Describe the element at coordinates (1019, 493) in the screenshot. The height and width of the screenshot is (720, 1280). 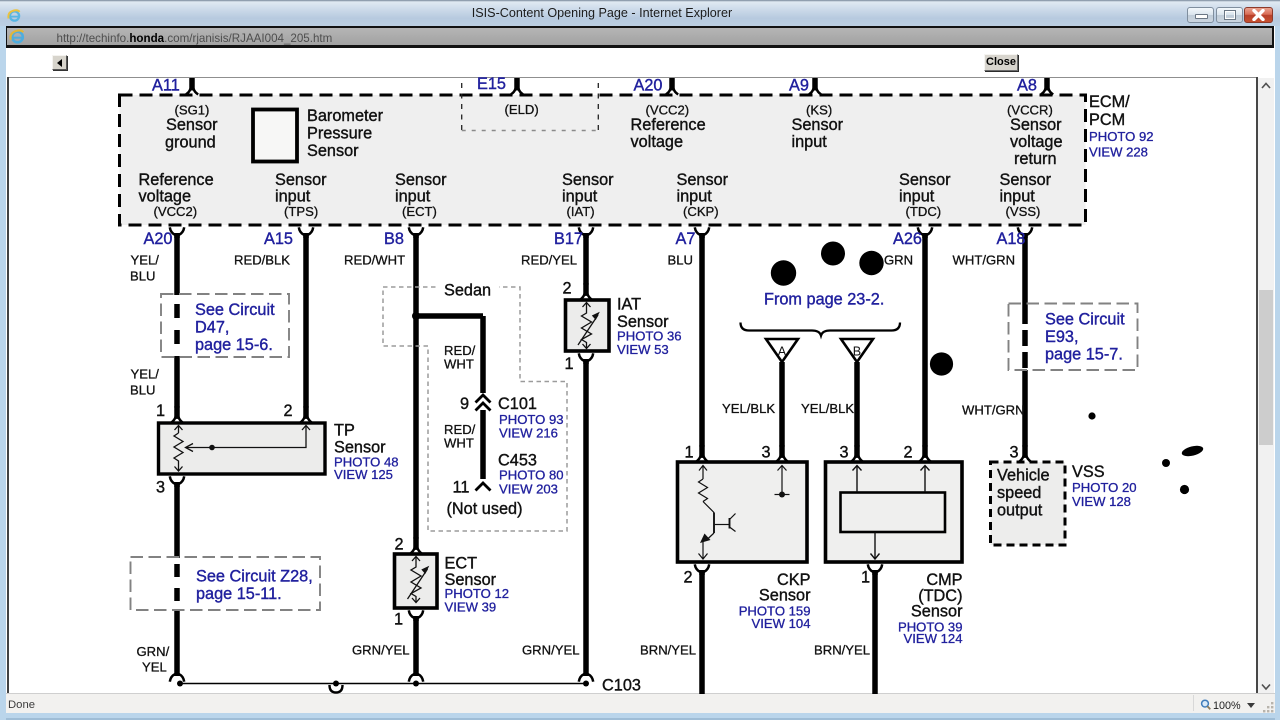
I see `svg-text: speed` at that location.